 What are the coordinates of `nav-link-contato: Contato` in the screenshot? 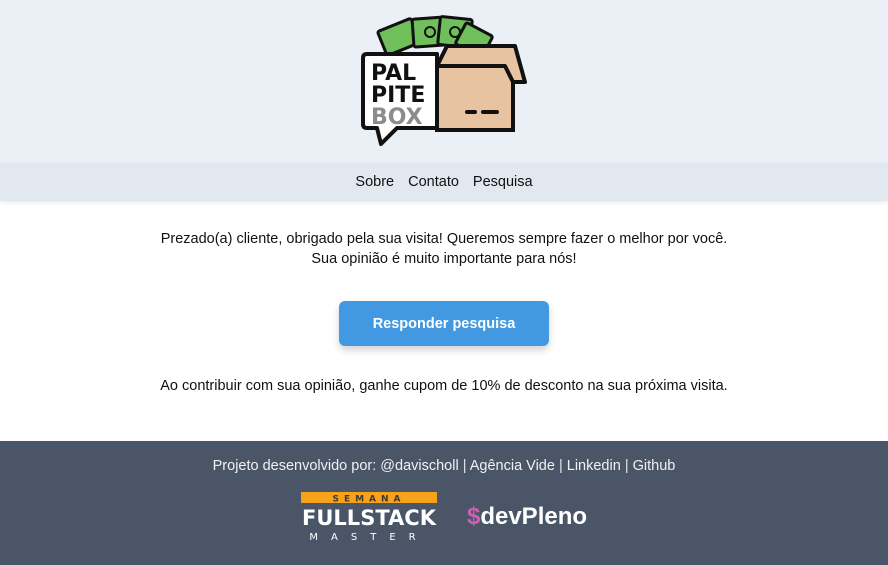 It's located at (433, 182).